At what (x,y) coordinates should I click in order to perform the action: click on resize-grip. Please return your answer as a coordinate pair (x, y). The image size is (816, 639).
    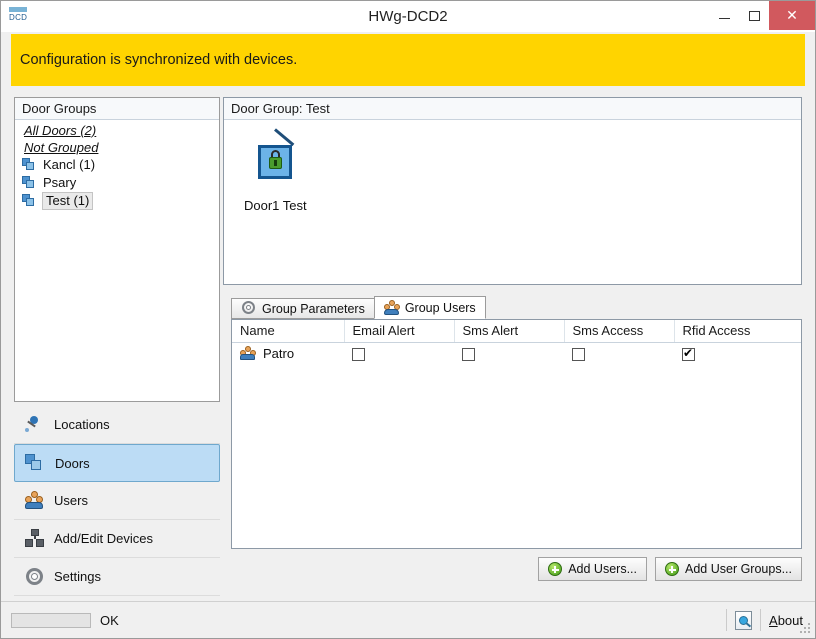
    Looking at the image, I should click on (806, 629).